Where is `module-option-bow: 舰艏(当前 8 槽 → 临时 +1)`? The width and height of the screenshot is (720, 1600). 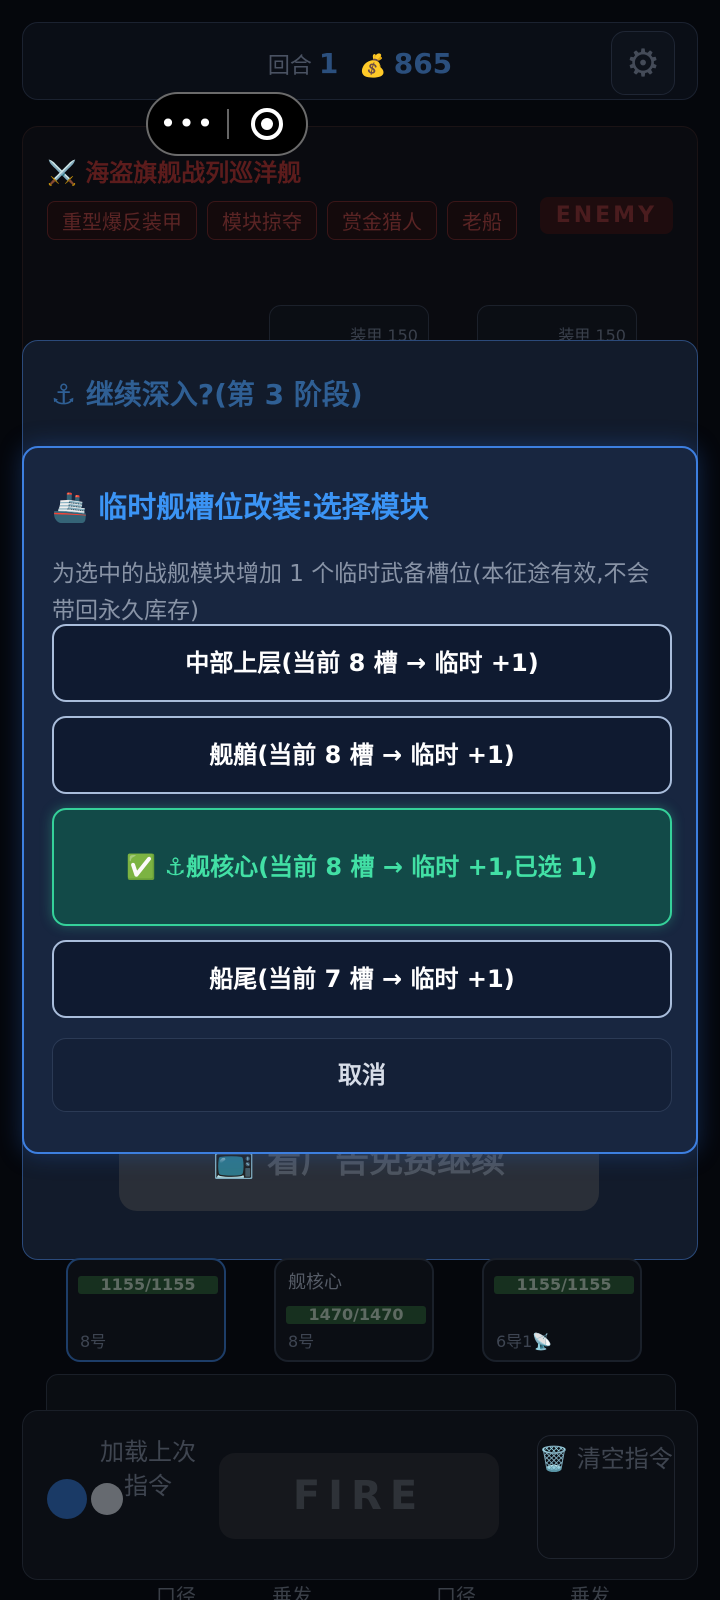
module-option-bow: 舰艏(当前 8 槽 → 临时 +1) is located at coordinates (362, 755).